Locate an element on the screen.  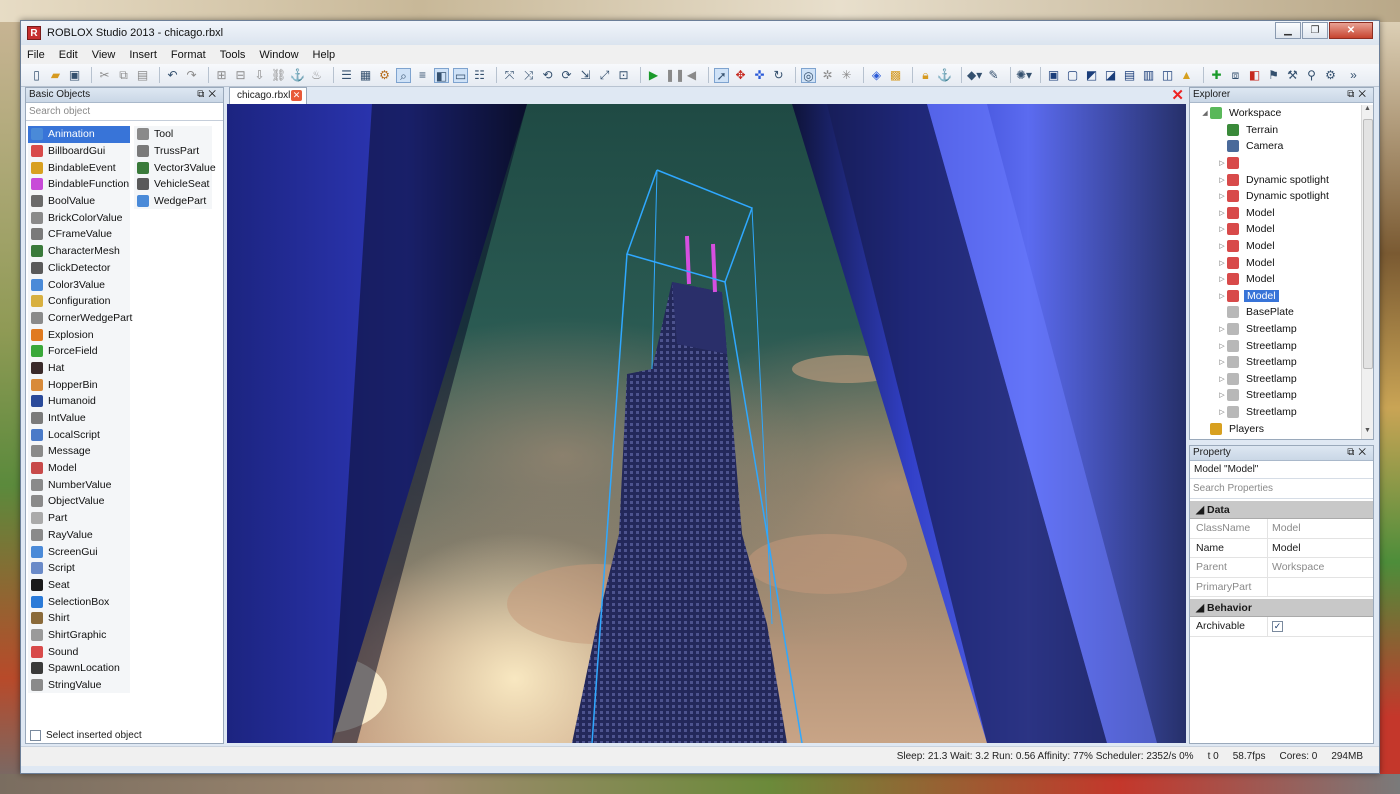
property-checkbox: ✓ is located at coordinates (1278, 626).